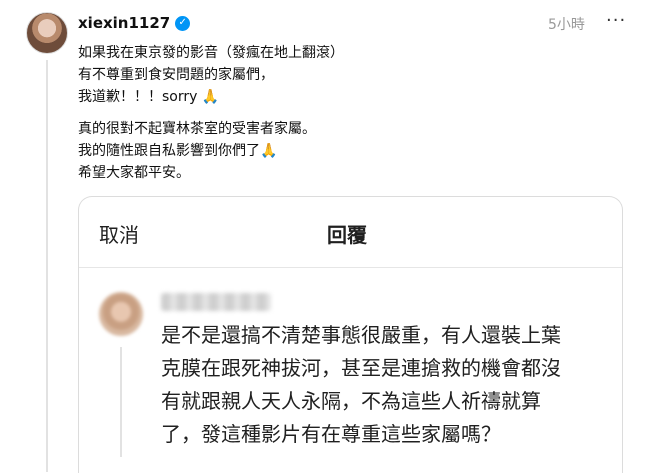  What do you see at coordinates (566, 25) in the screenshot?
I see `timestamp: 5小時` at bounding box center [566, 25].